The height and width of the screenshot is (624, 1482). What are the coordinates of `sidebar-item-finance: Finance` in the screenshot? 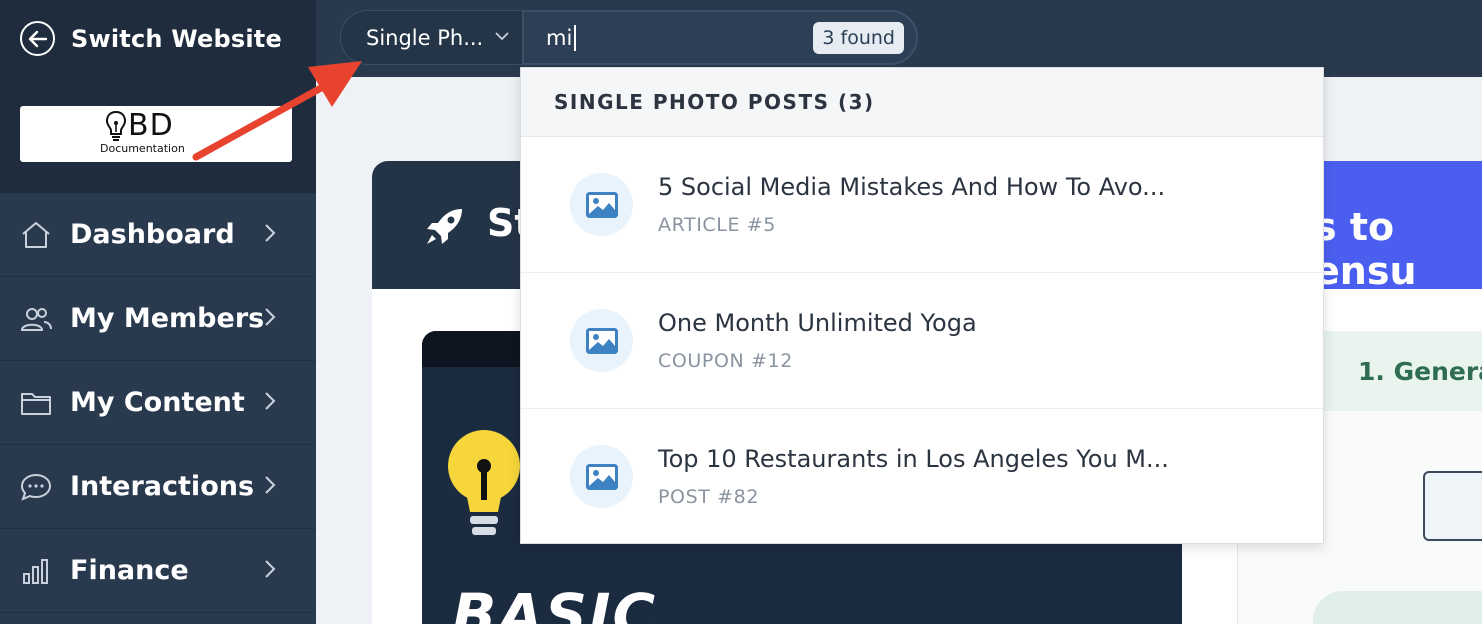 It's located at (158, 571).